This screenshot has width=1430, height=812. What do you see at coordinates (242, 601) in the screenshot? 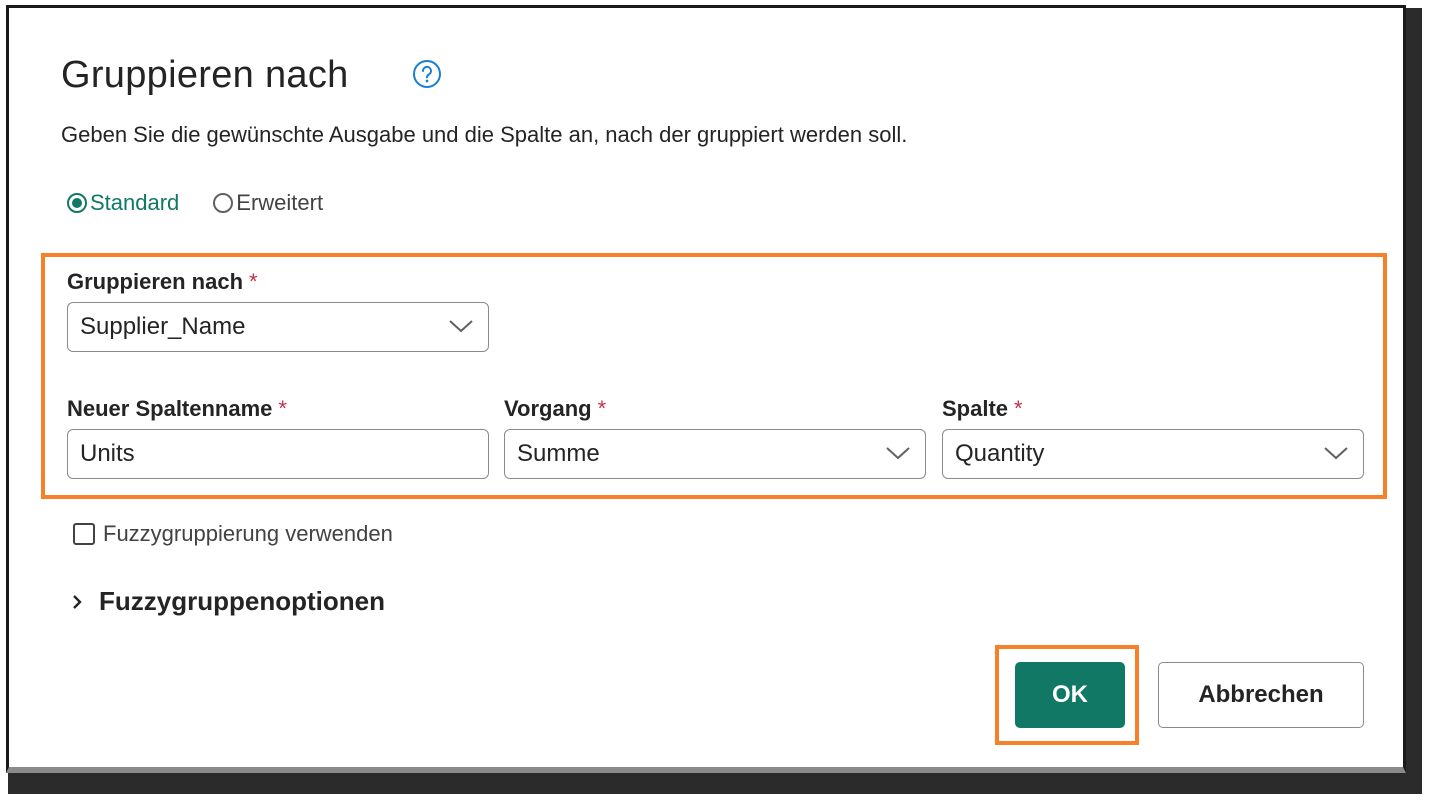
I see `fuzzy-options-label: Fuzzygruppenoptionen` at bounding box center [242, 601].